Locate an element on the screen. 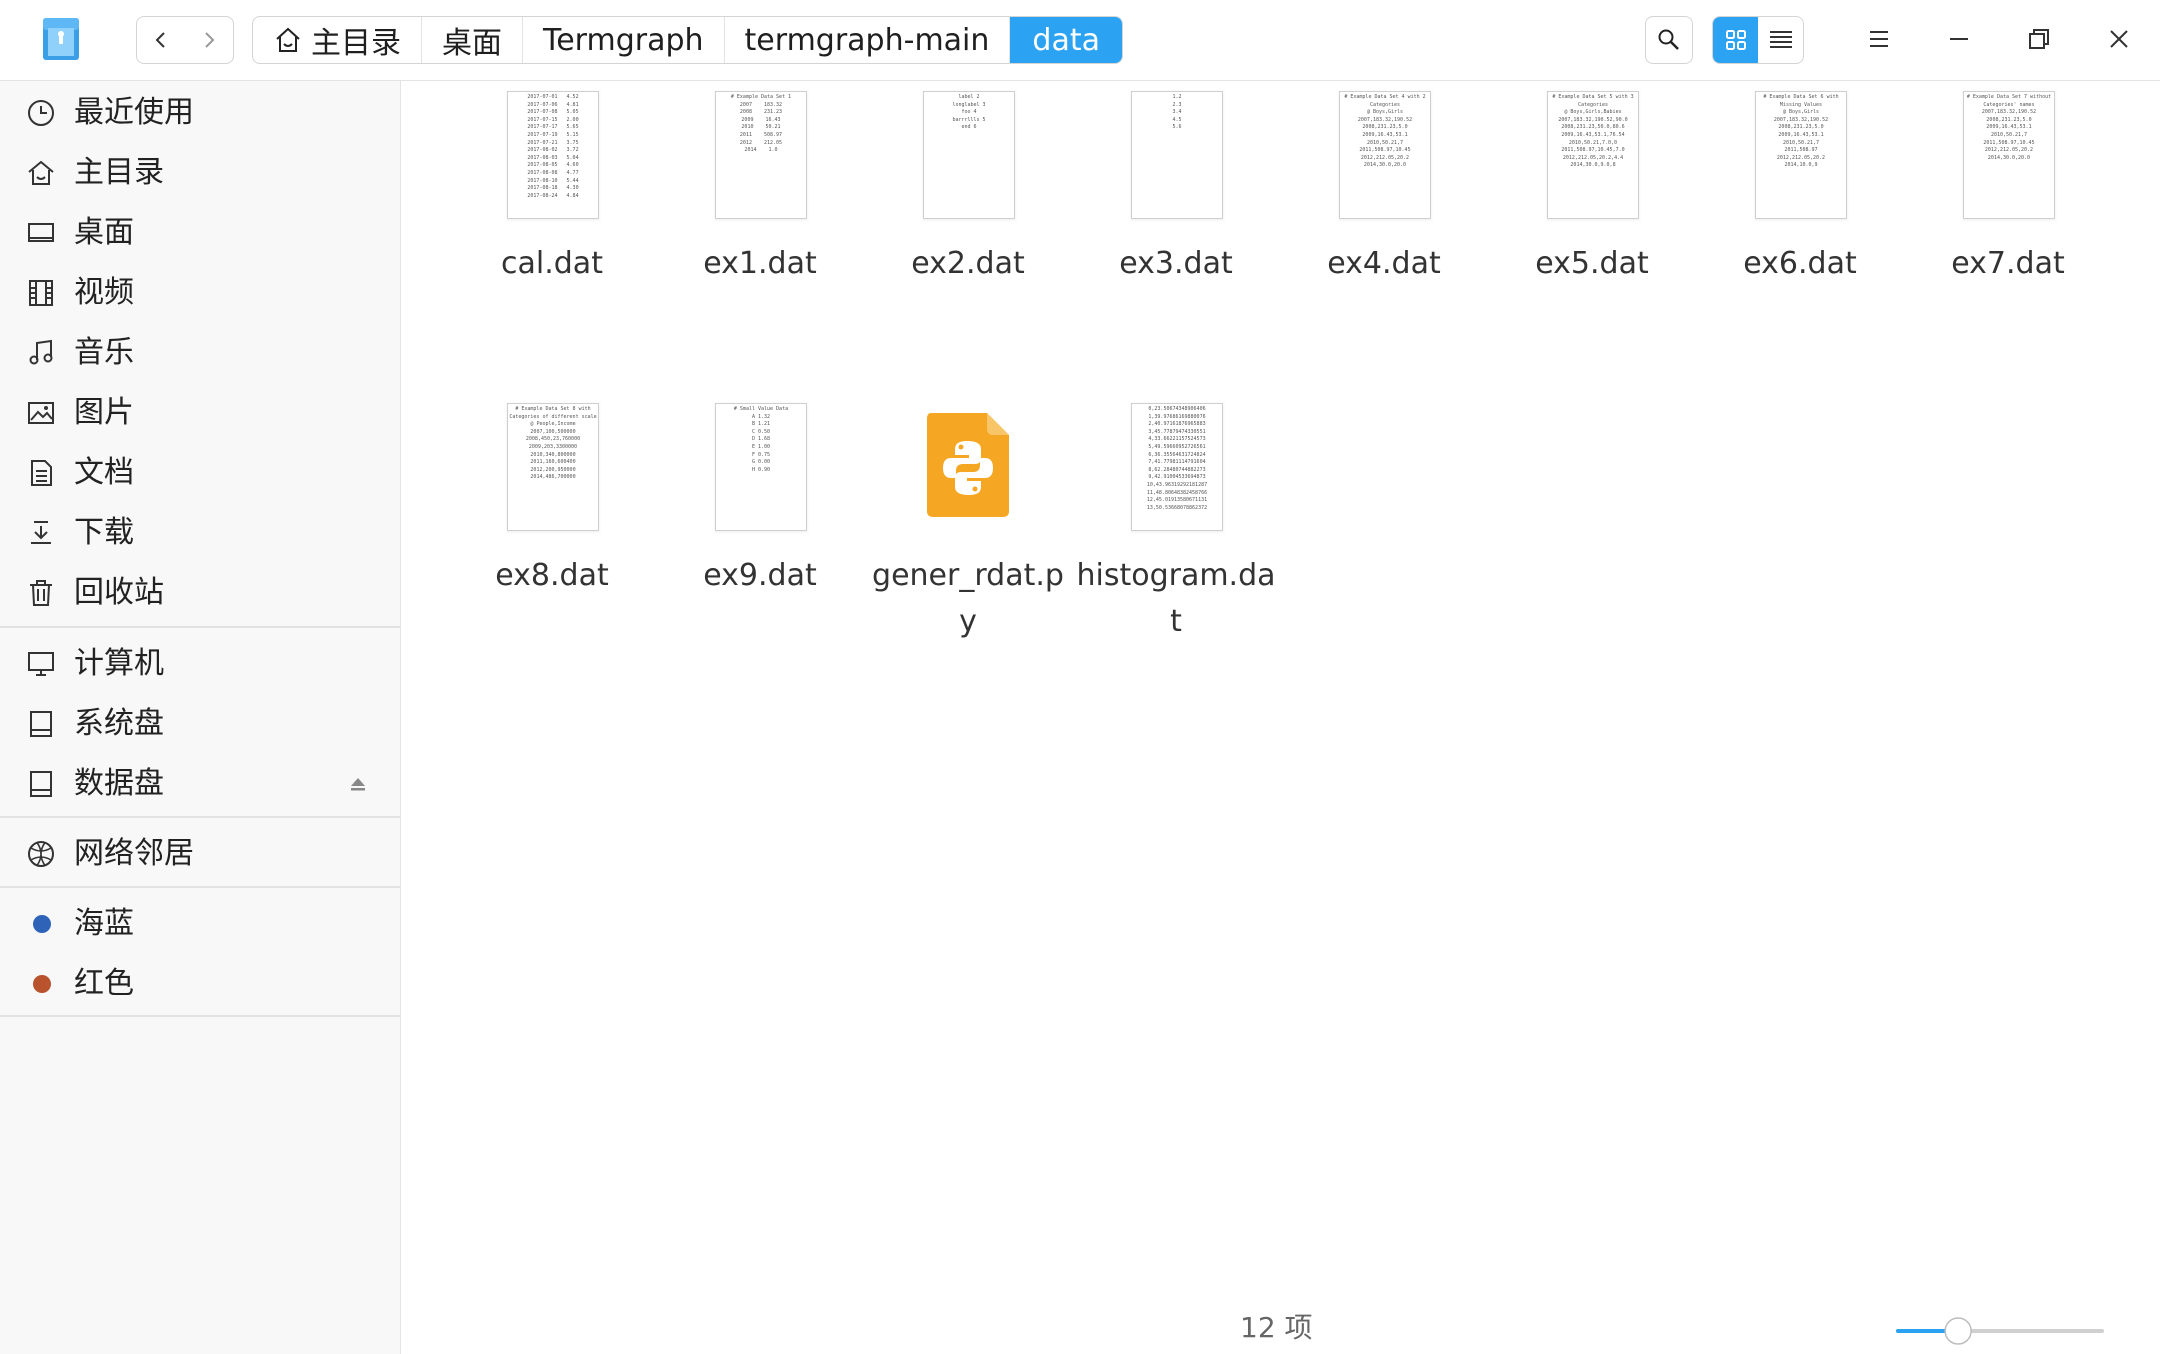  sidebar-item-label: 文档 is located at coordinates (104, 472).